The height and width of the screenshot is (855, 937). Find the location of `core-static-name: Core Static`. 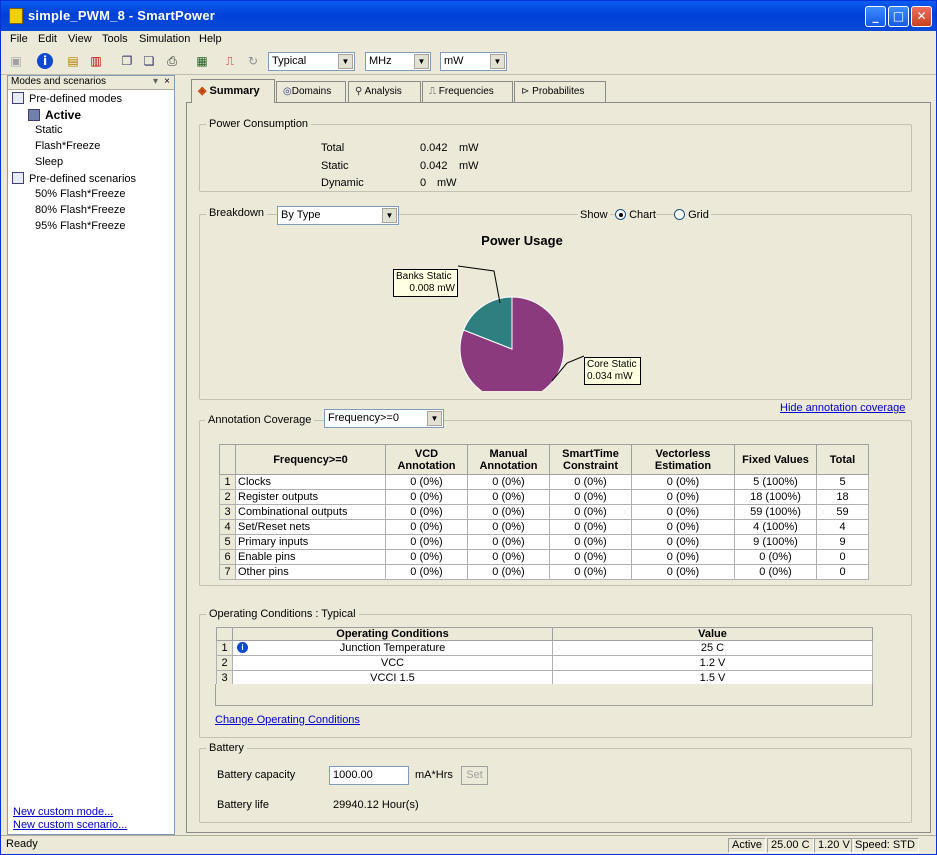

core-static-name: Core Static is located at coordinates (612, 364).